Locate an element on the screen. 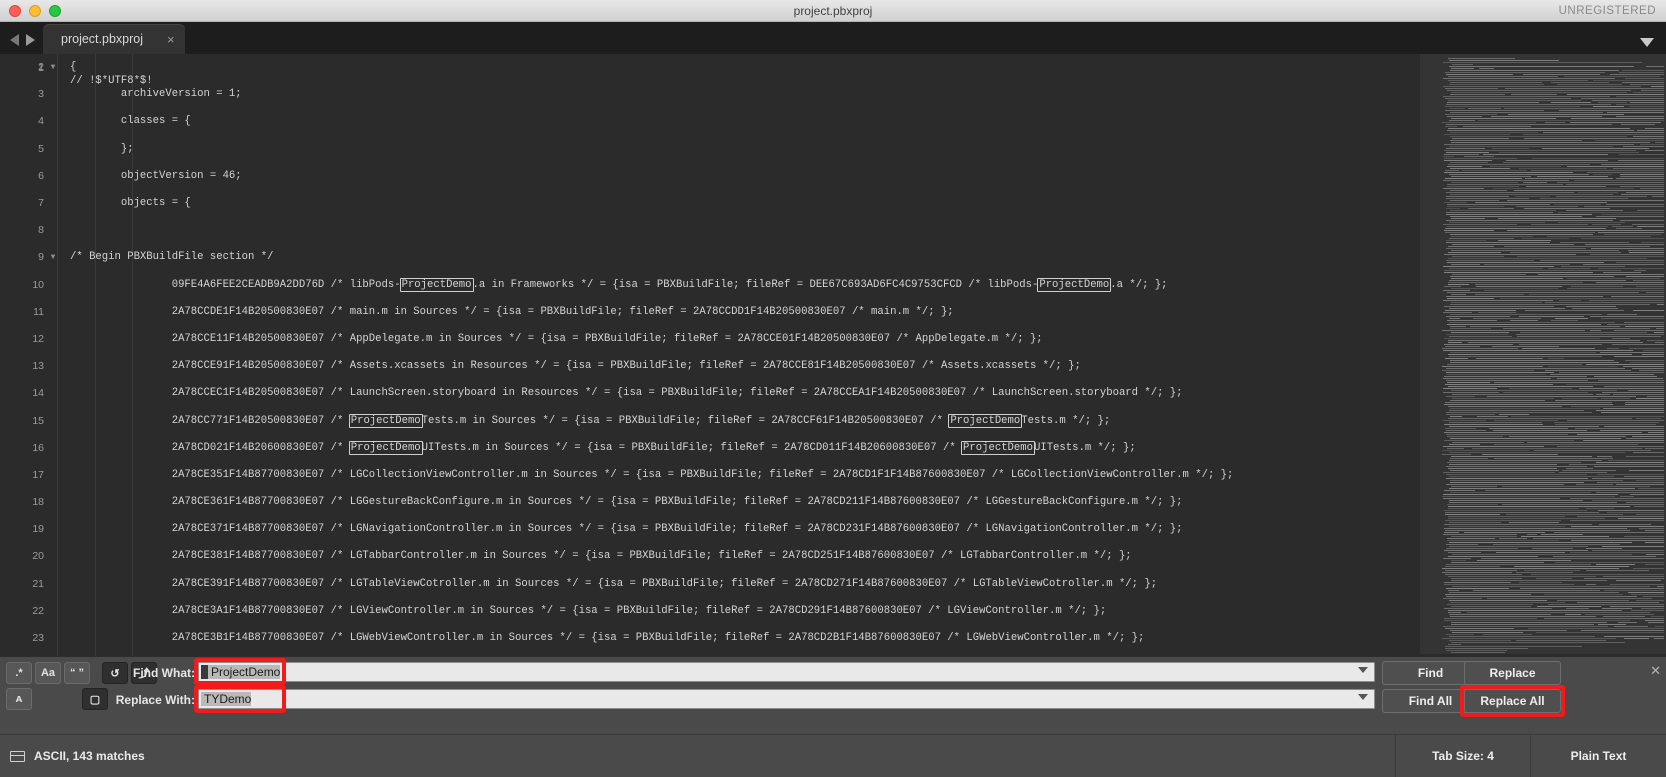 The image size is (1666, 777). tab-size-status: Tab Size: 4 is located at coordinates (1462, 755).